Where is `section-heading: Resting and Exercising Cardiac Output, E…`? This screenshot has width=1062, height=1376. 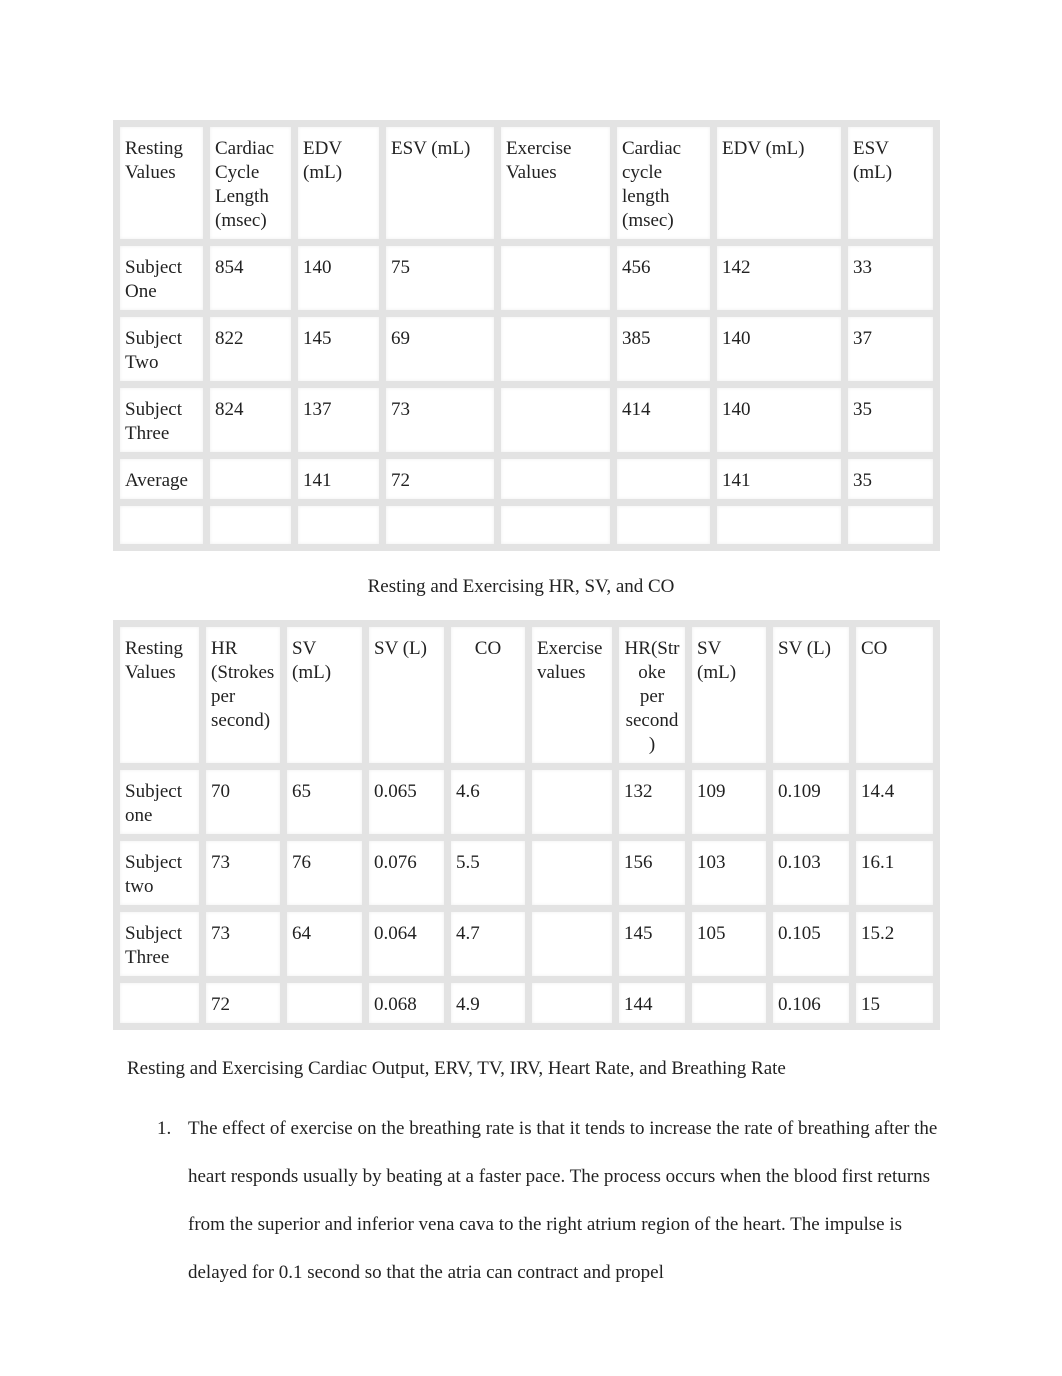 section-heading: Resting and Exercising Cardiac Output, E… is located at coordinates (456, 1068).